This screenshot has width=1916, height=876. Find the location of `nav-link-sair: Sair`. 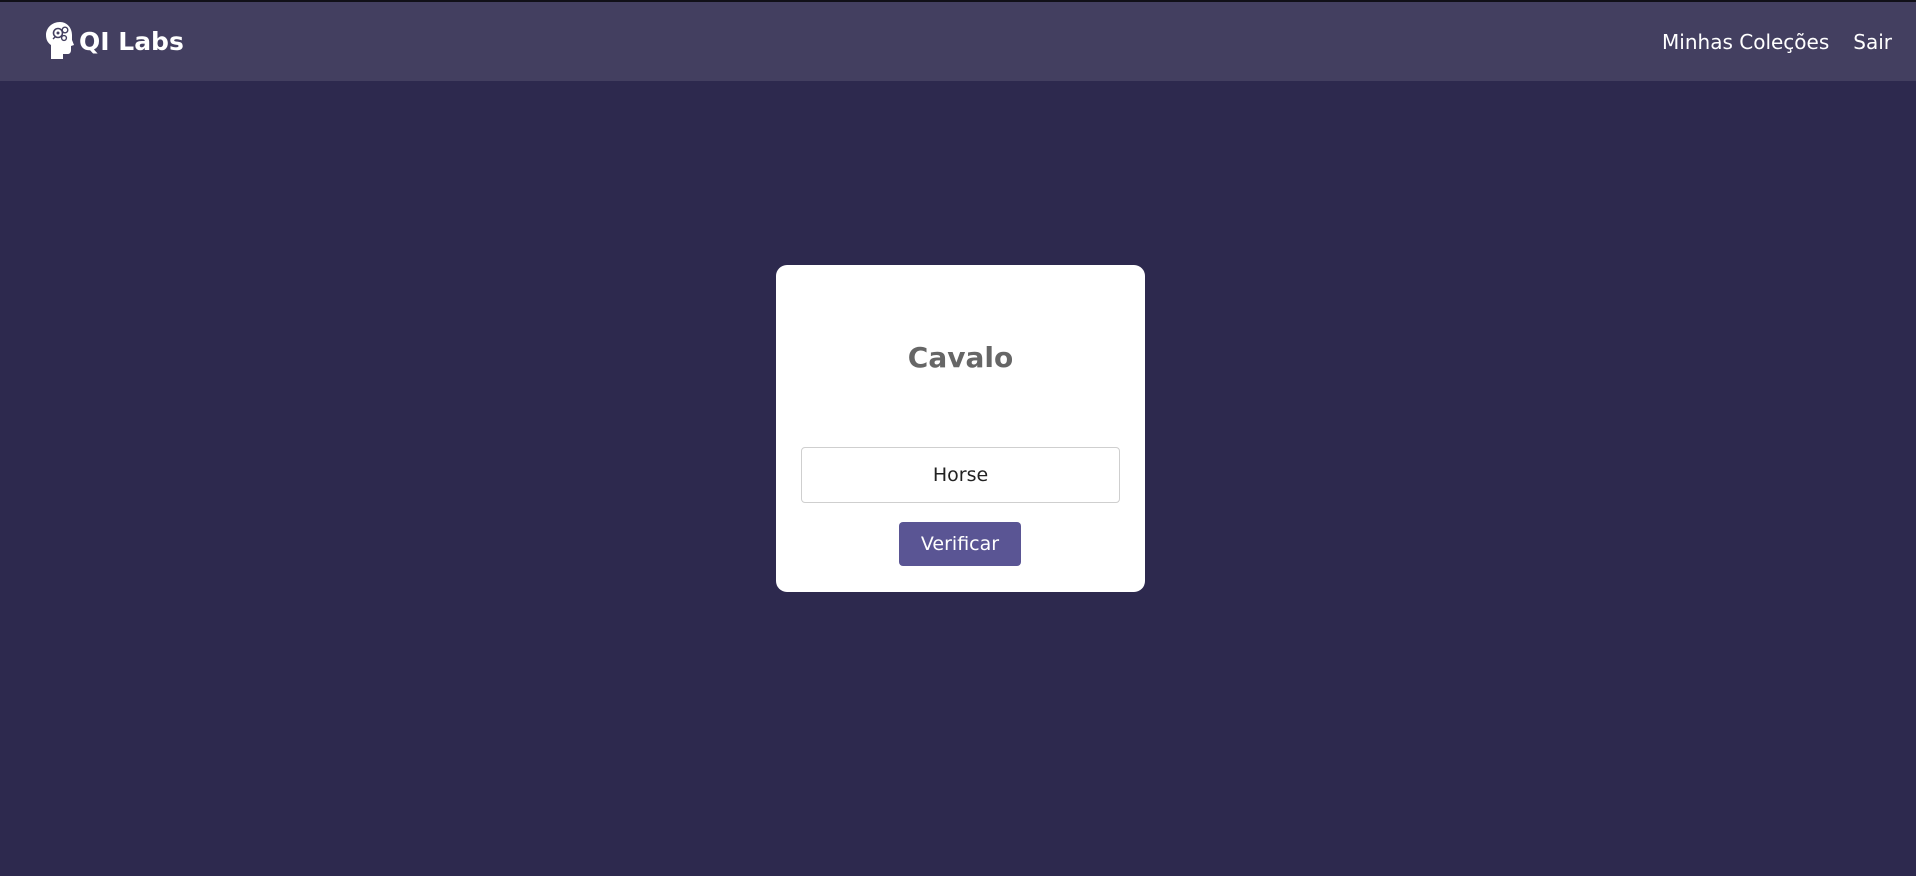

nav-link-sair: Sair is located at coordinates (1872, 42).